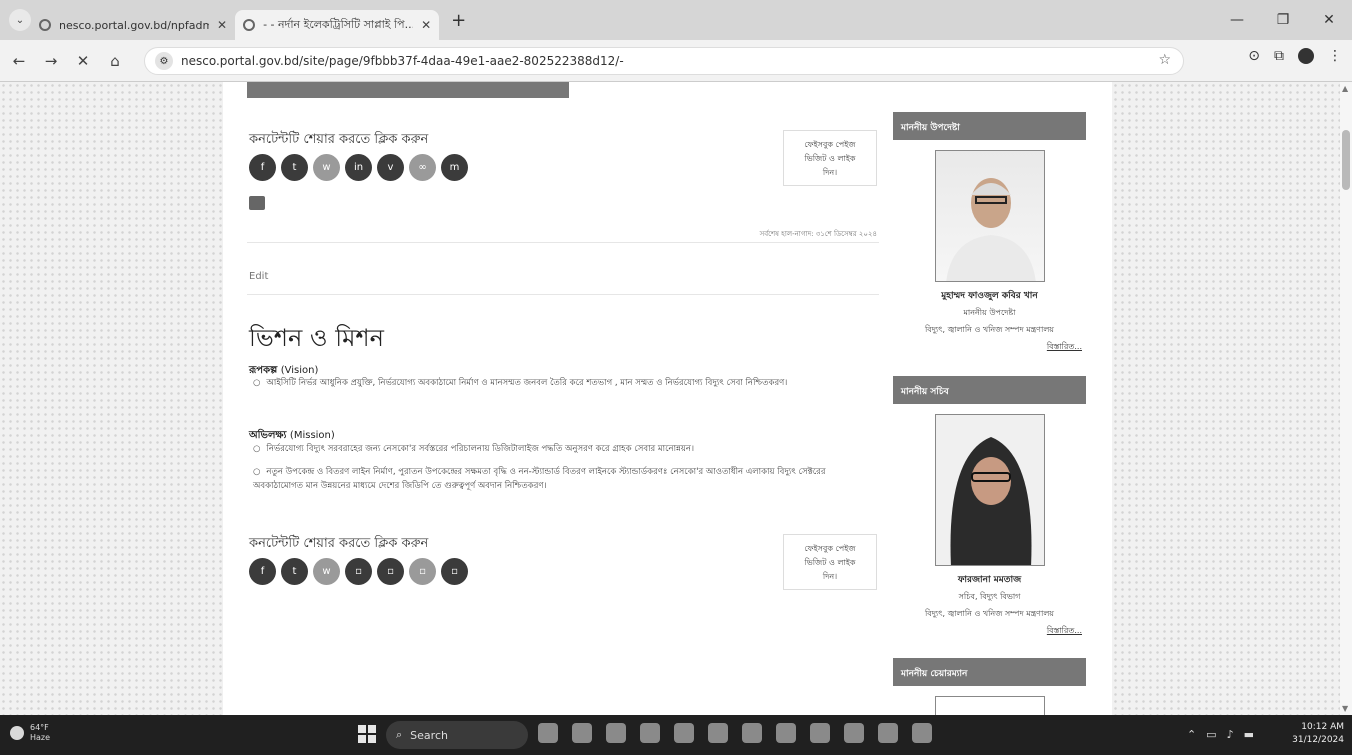  Describe the element at coordinates (1346, 160) in the screenshot. I see `scrollbar-thumb` at that location.